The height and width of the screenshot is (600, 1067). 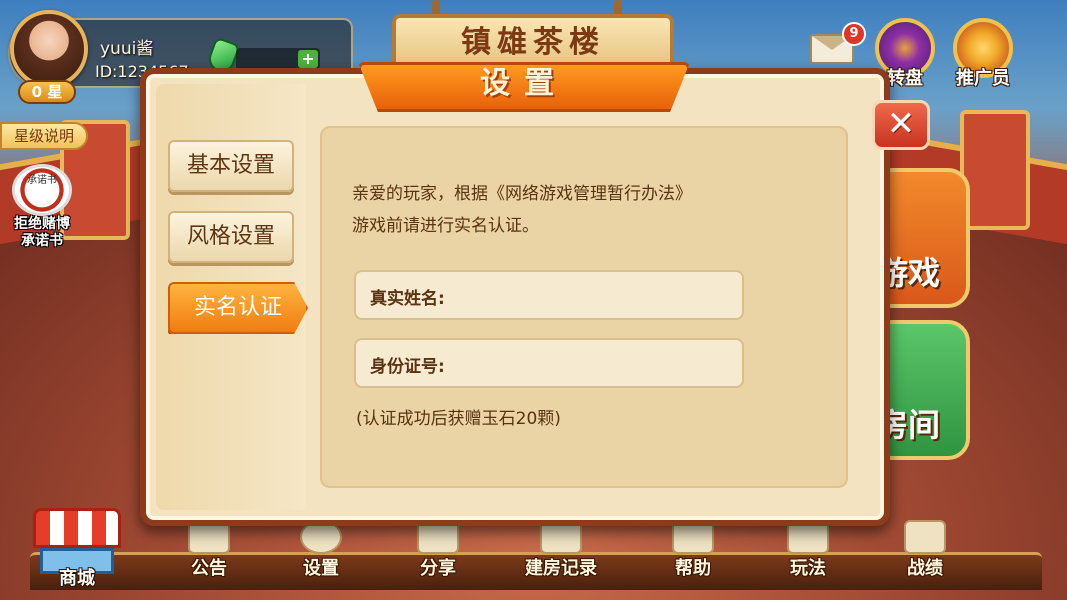 What do you see at coordinates (231, 166) in the screenshot?
I see `tab-basic-settings: 基本设置` at bounding box center [231, 166].